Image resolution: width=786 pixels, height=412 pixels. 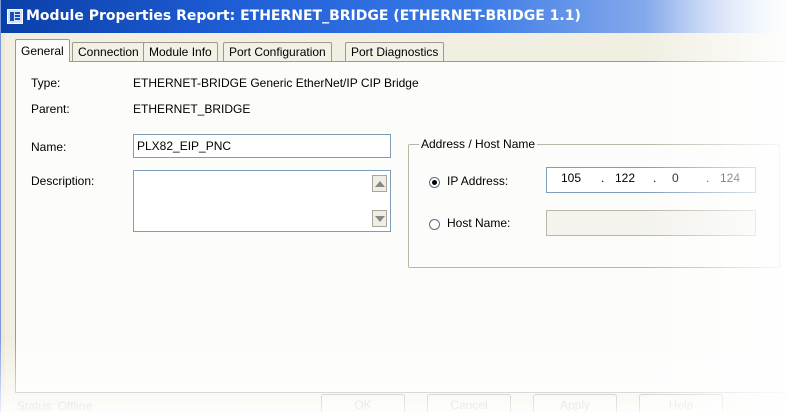 What do you see at coordinates (262, 201) in the screenshot?
I see `description-textarea` at bounding box center [262, 201].